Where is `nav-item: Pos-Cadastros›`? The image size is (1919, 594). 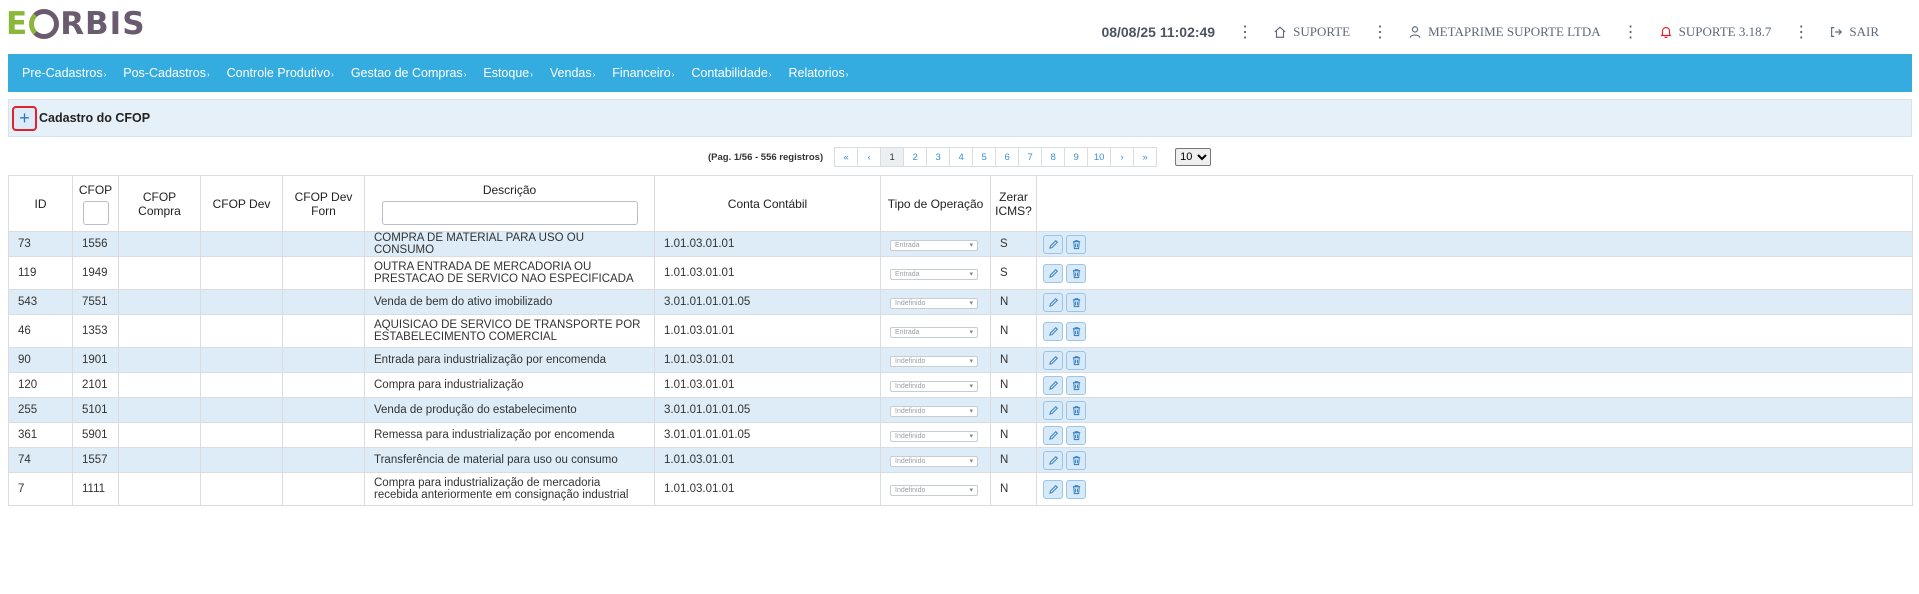 nav-item: Pos-Cadastros› is located at coordinates (166, 73).